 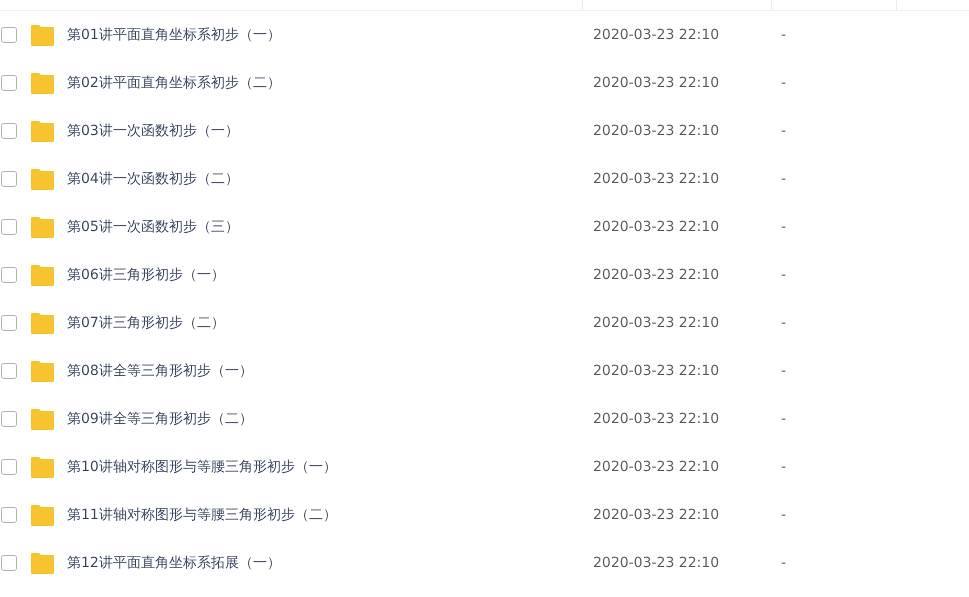 I want to click on folder-name: 第01讲平面直角坐标系初步（一）, so click(x=330, y=35).